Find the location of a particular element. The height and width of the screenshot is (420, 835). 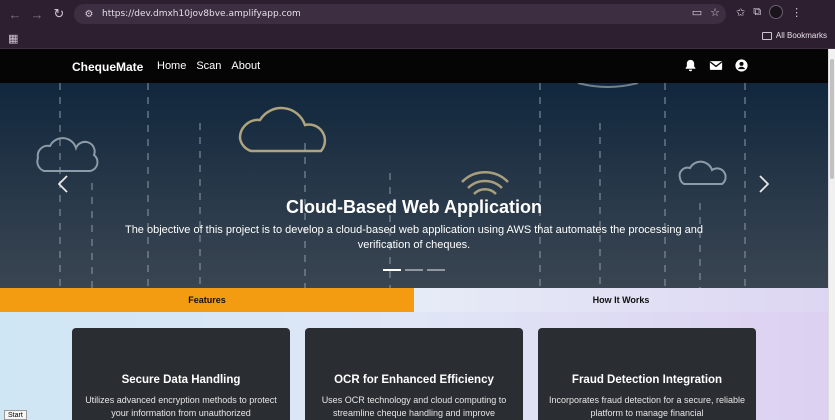

scrollbar-thumb is located at coordinates (832, 119).